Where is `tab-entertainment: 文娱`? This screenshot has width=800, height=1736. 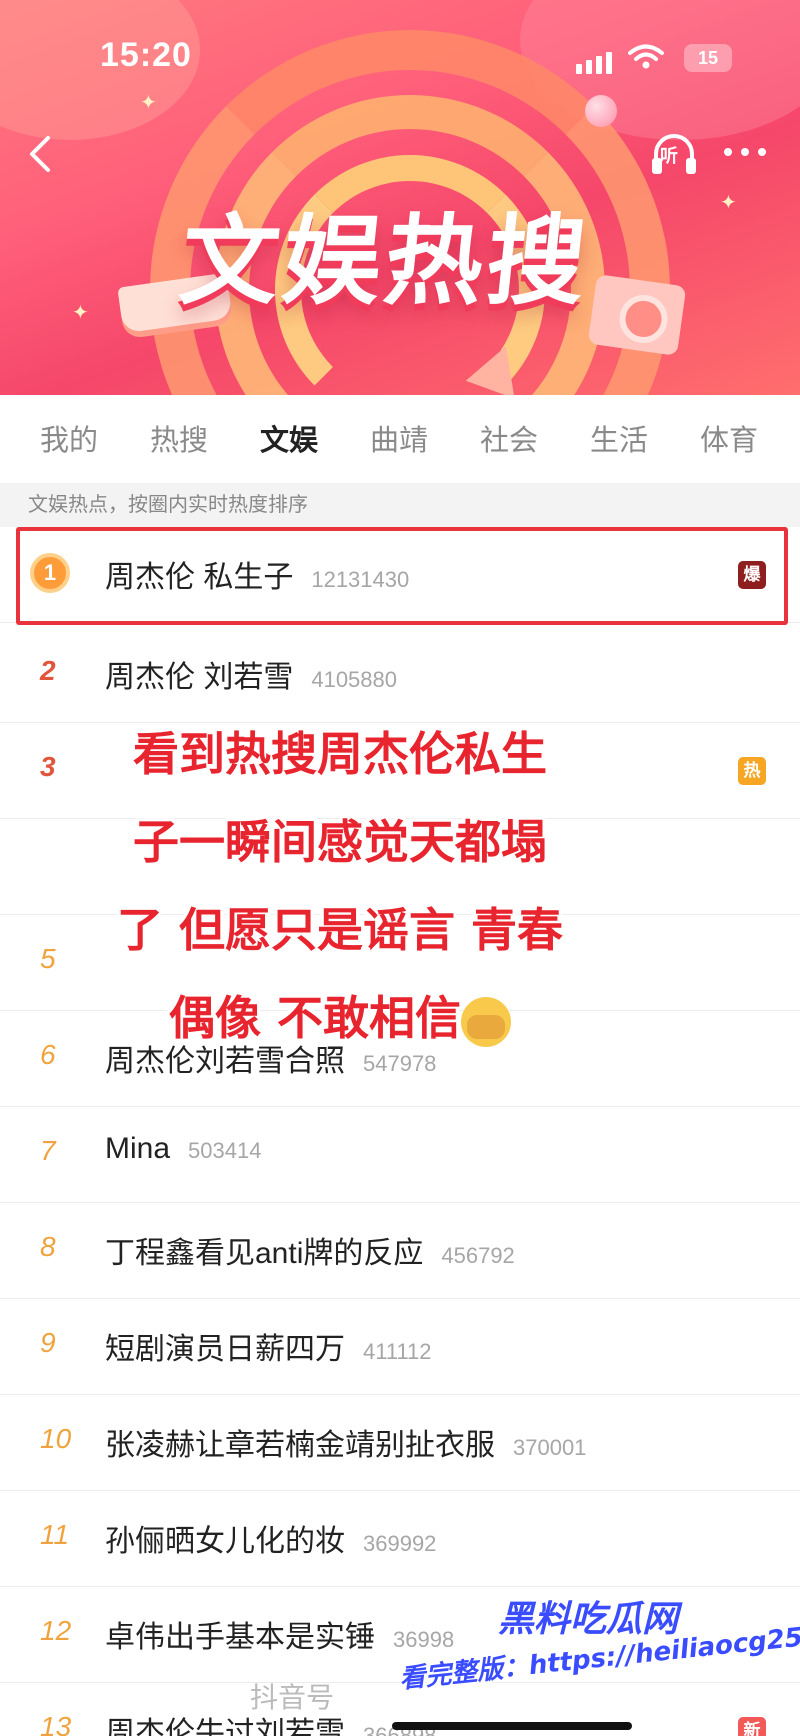
tab-entertainment: 文娱 is located at coordinates (289, 438).